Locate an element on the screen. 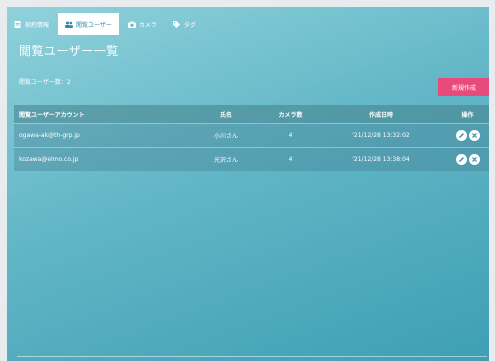  user-count: 閲覧ユーザー数：2 is located at coordinates (45, 82).